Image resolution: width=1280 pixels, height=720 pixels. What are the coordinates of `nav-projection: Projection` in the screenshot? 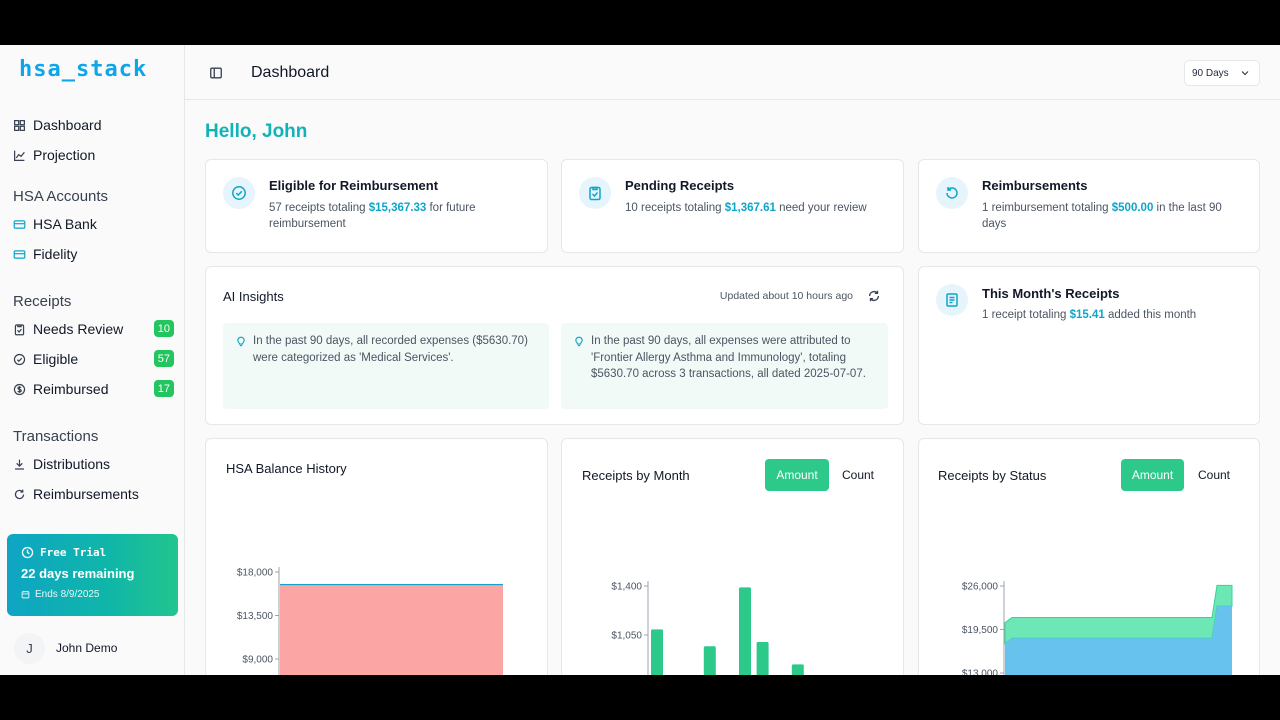 It's located at (93, 155).